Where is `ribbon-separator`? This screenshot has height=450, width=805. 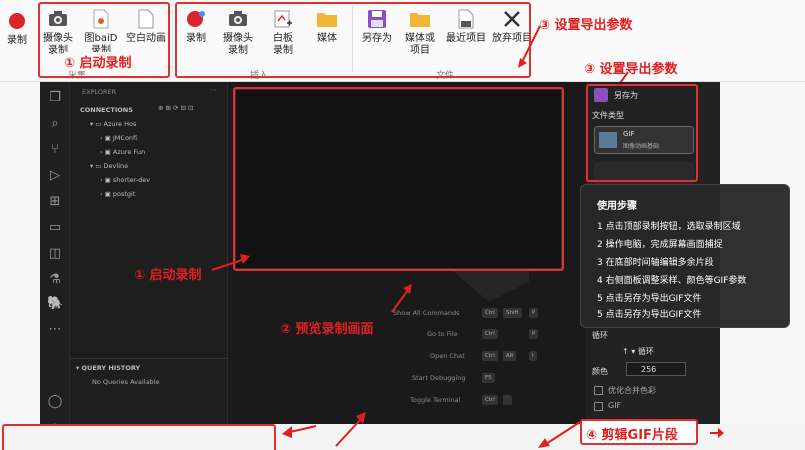 ribbon-separator is located at coordinates (172, 39).